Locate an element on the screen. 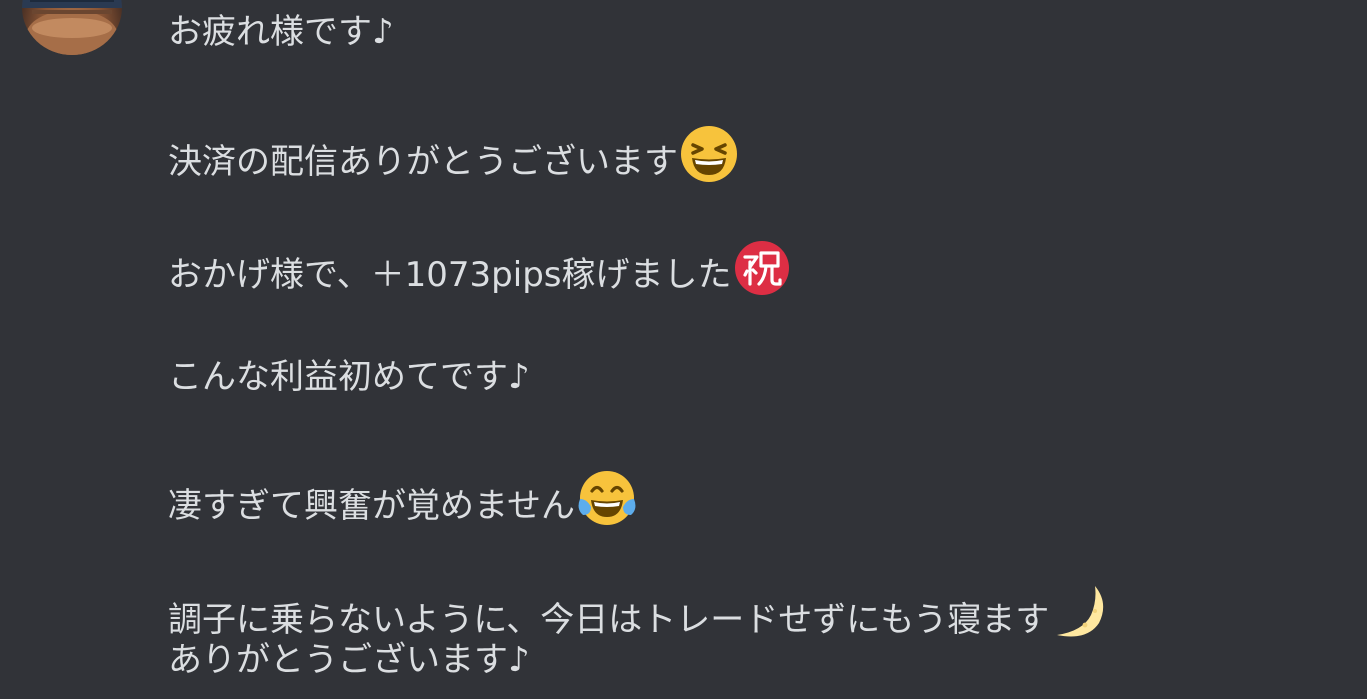  congratulations-ideograph-icon is located at coordinates (762, 274).